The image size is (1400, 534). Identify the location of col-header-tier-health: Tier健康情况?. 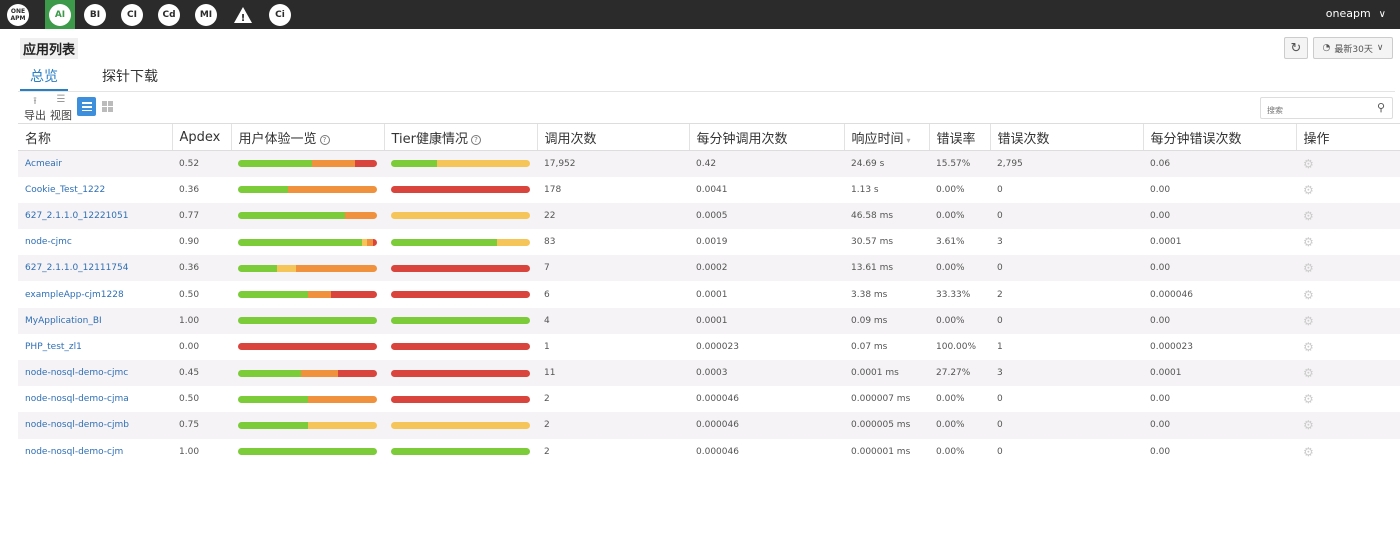
(460, 137).